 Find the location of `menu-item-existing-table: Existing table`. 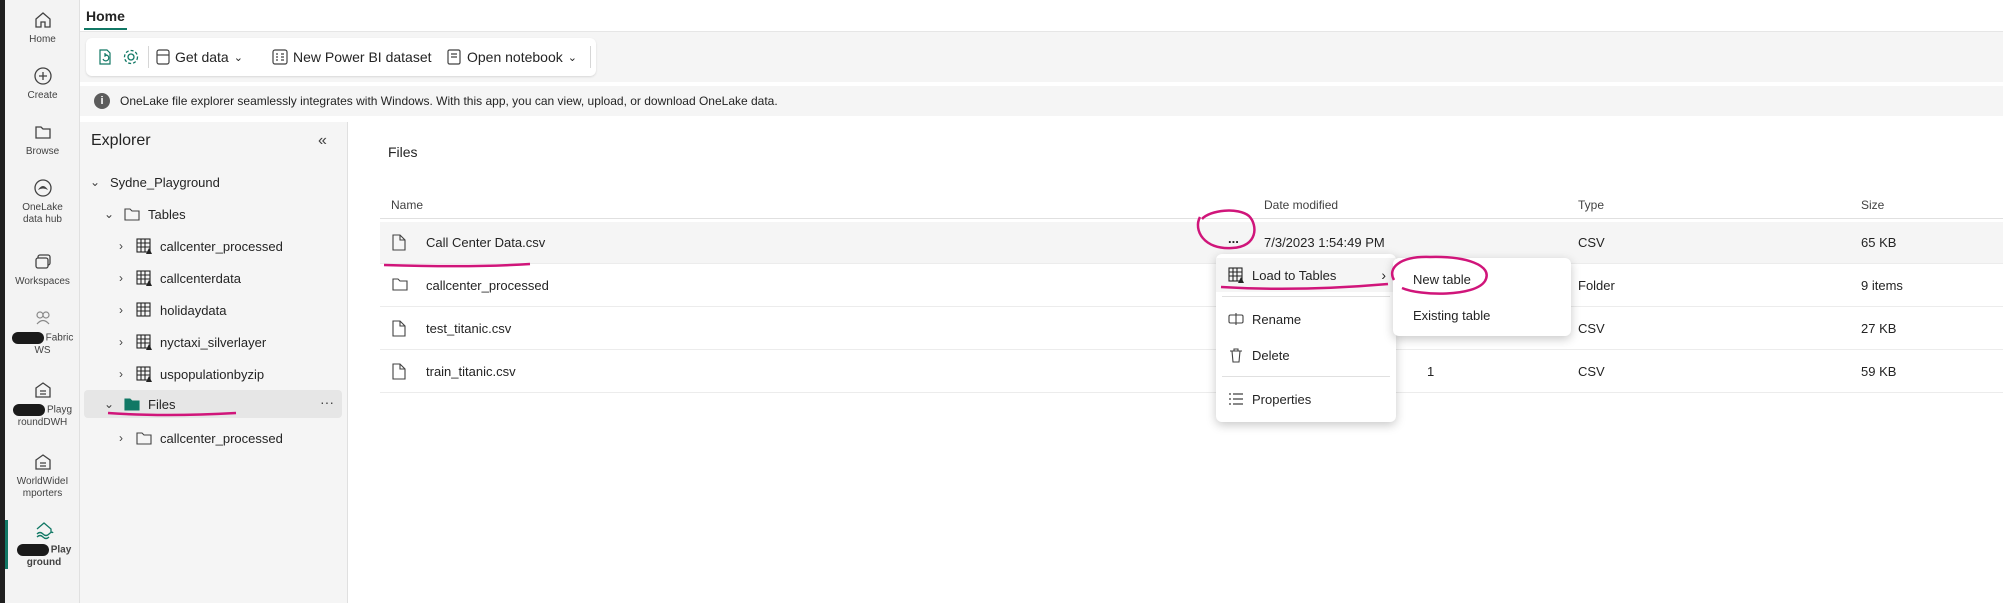

menu-item-existing-table: Existing table is located at coordinates (1482, 315).